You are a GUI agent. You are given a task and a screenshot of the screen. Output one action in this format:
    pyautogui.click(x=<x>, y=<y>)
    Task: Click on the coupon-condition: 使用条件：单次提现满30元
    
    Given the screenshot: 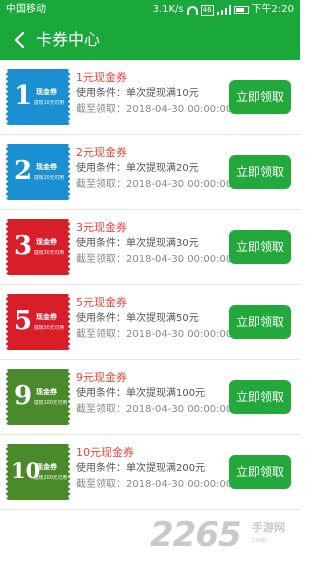 What is the action you would take?
    pyautogui.click(x=137, y=243)
    